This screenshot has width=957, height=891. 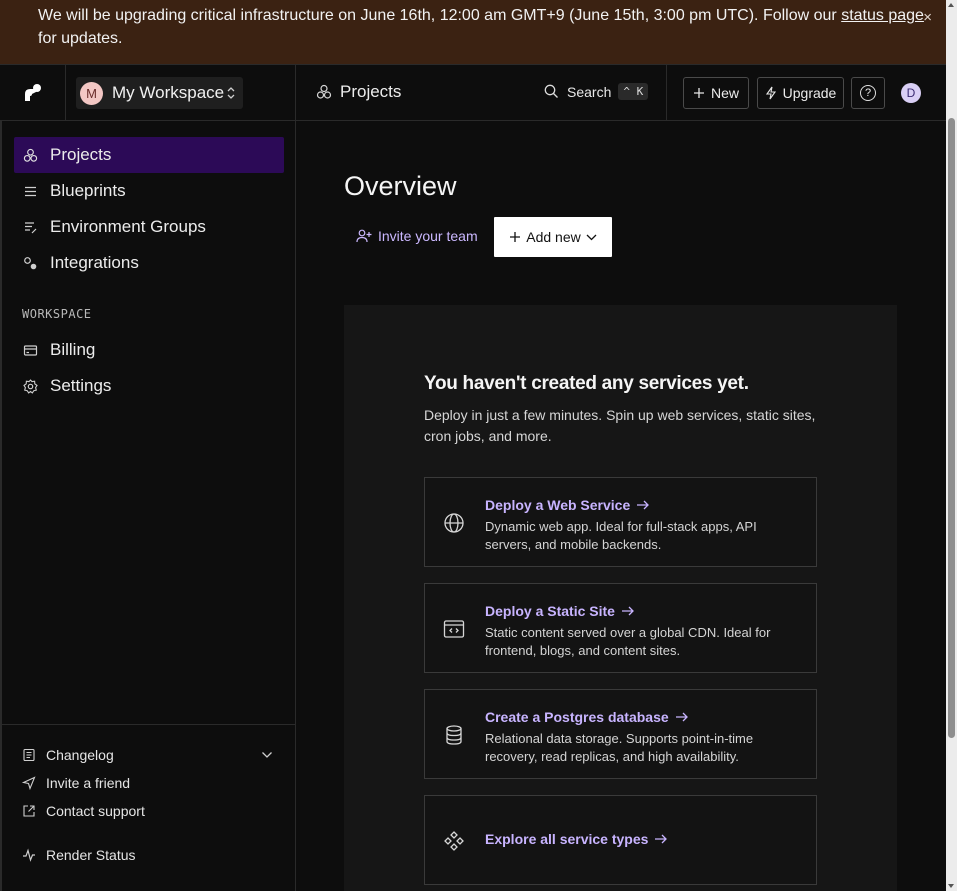 What do you see at coordinates (911, 93) in the screenshot?
I see `user-avatar: D` at bounding box center [911, 93].